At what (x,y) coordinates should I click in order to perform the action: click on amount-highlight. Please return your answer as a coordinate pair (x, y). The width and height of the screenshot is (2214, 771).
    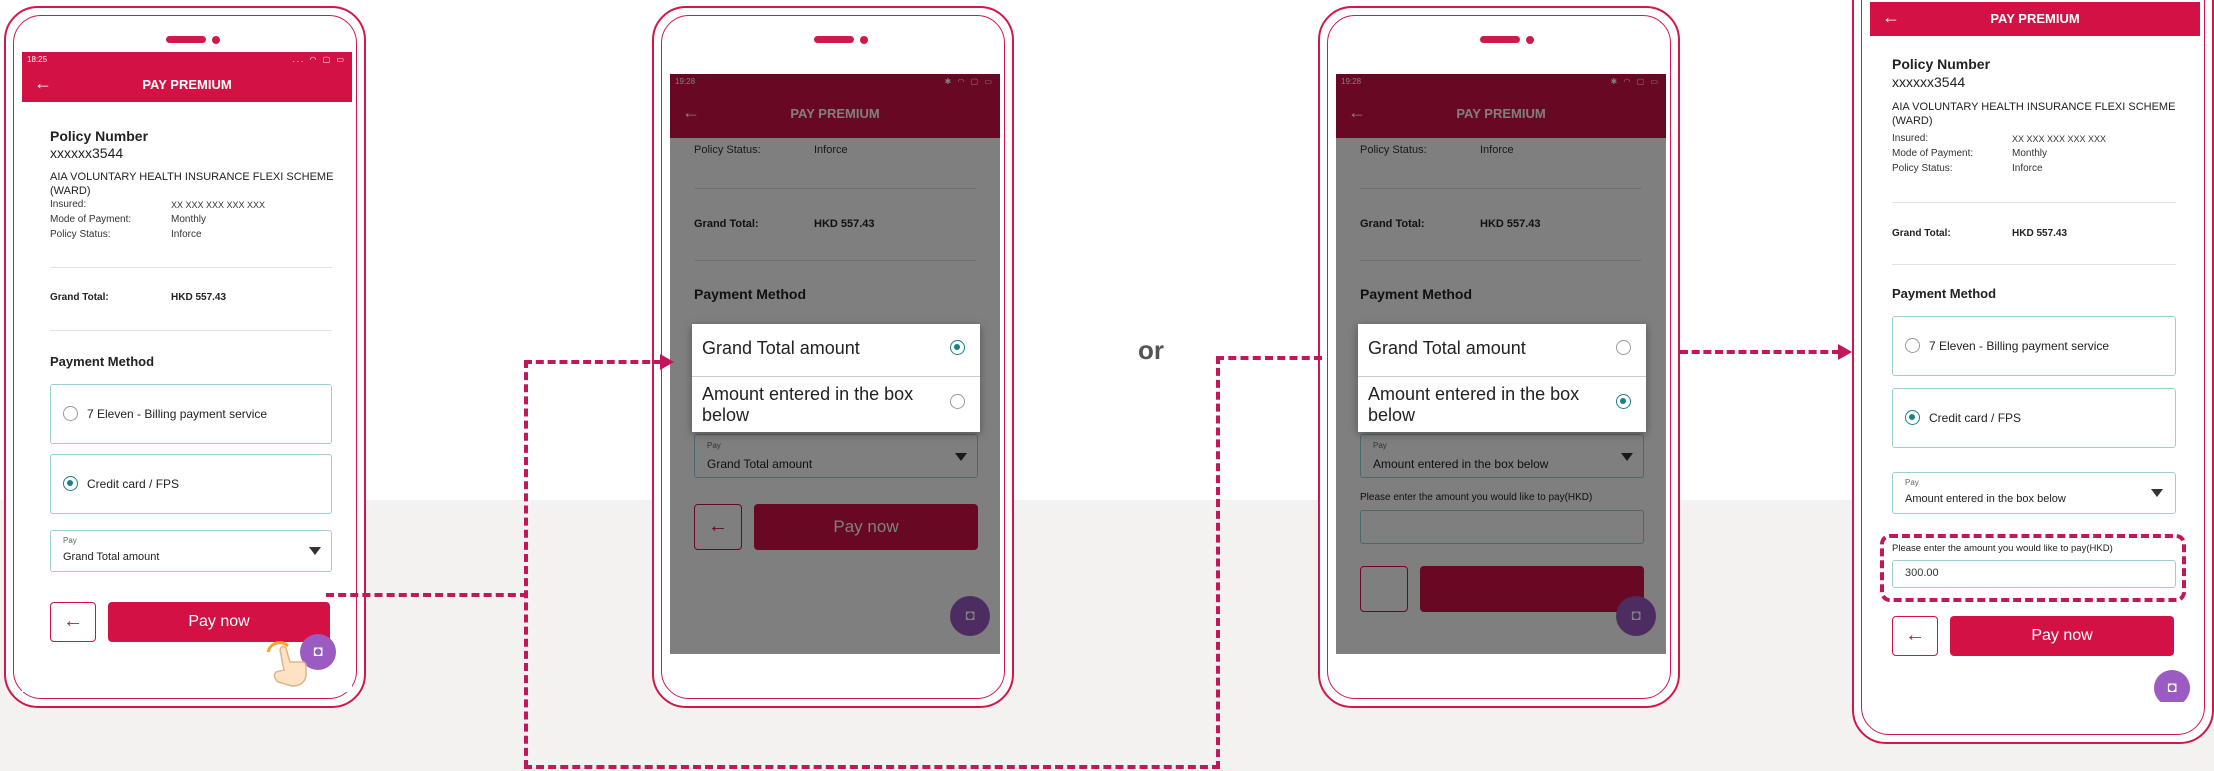
    Looking at the image, I should click on (2033, 568).